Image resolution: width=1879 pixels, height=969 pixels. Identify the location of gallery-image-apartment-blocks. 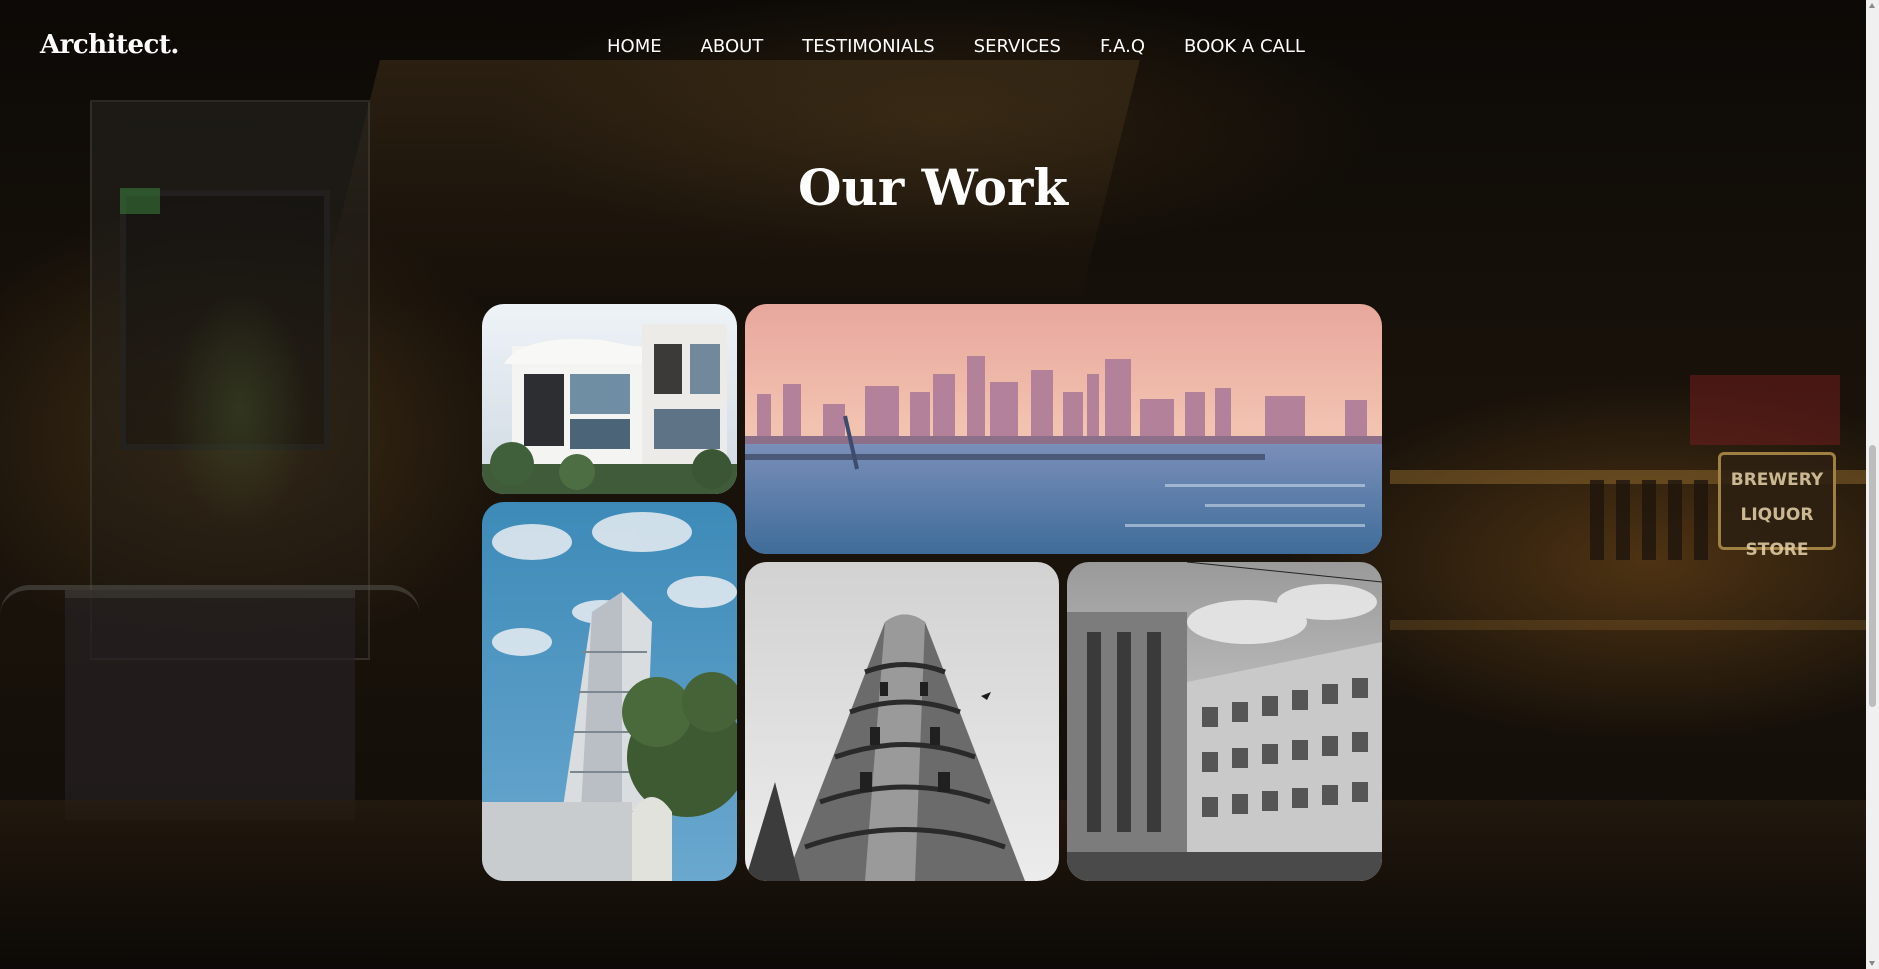
(1224, 721).